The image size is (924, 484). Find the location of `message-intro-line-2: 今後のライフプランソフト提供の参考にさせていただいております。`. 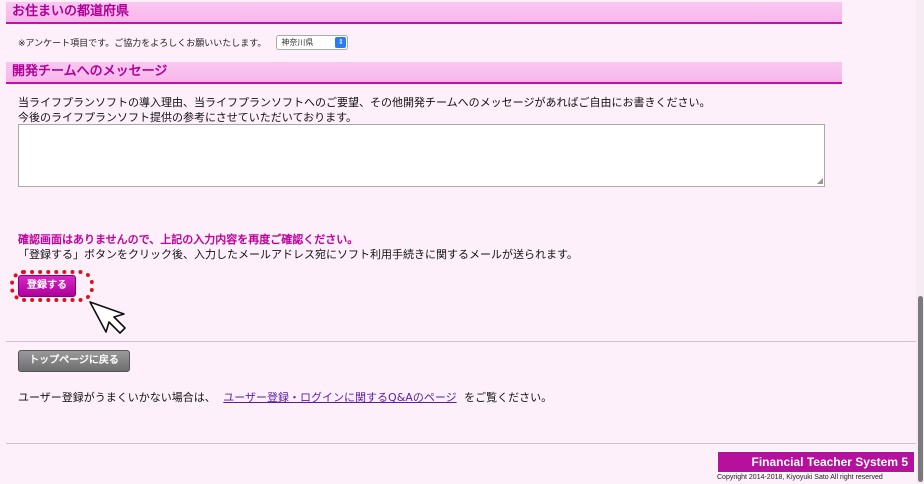

message-intro-line-2: 今後のライフプランソフト提供の参考にさせていただいております。 is located at coordinates (188, 117).